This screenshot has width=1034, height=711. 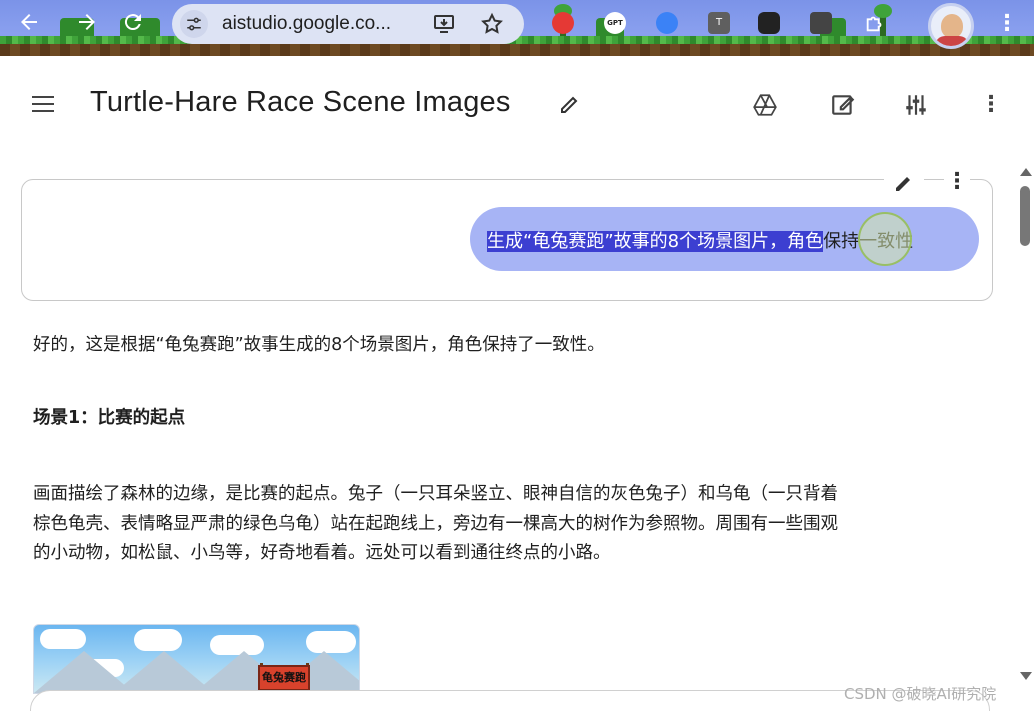 What do you see at coordinates (194, 24) in the screenshot?
I see `site-settings-icon` at bounding box center [194, 24].